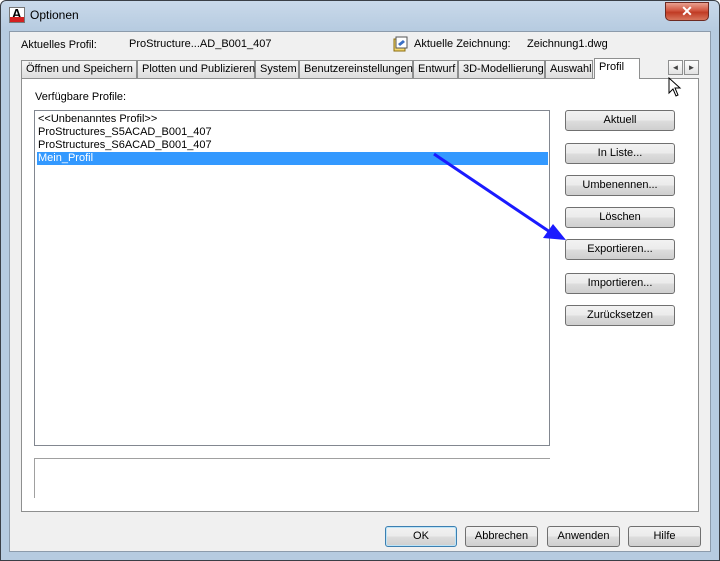 This screenshot has height=561, width=720. I want to click on apply-button: Anwenden, so click(583, 536).